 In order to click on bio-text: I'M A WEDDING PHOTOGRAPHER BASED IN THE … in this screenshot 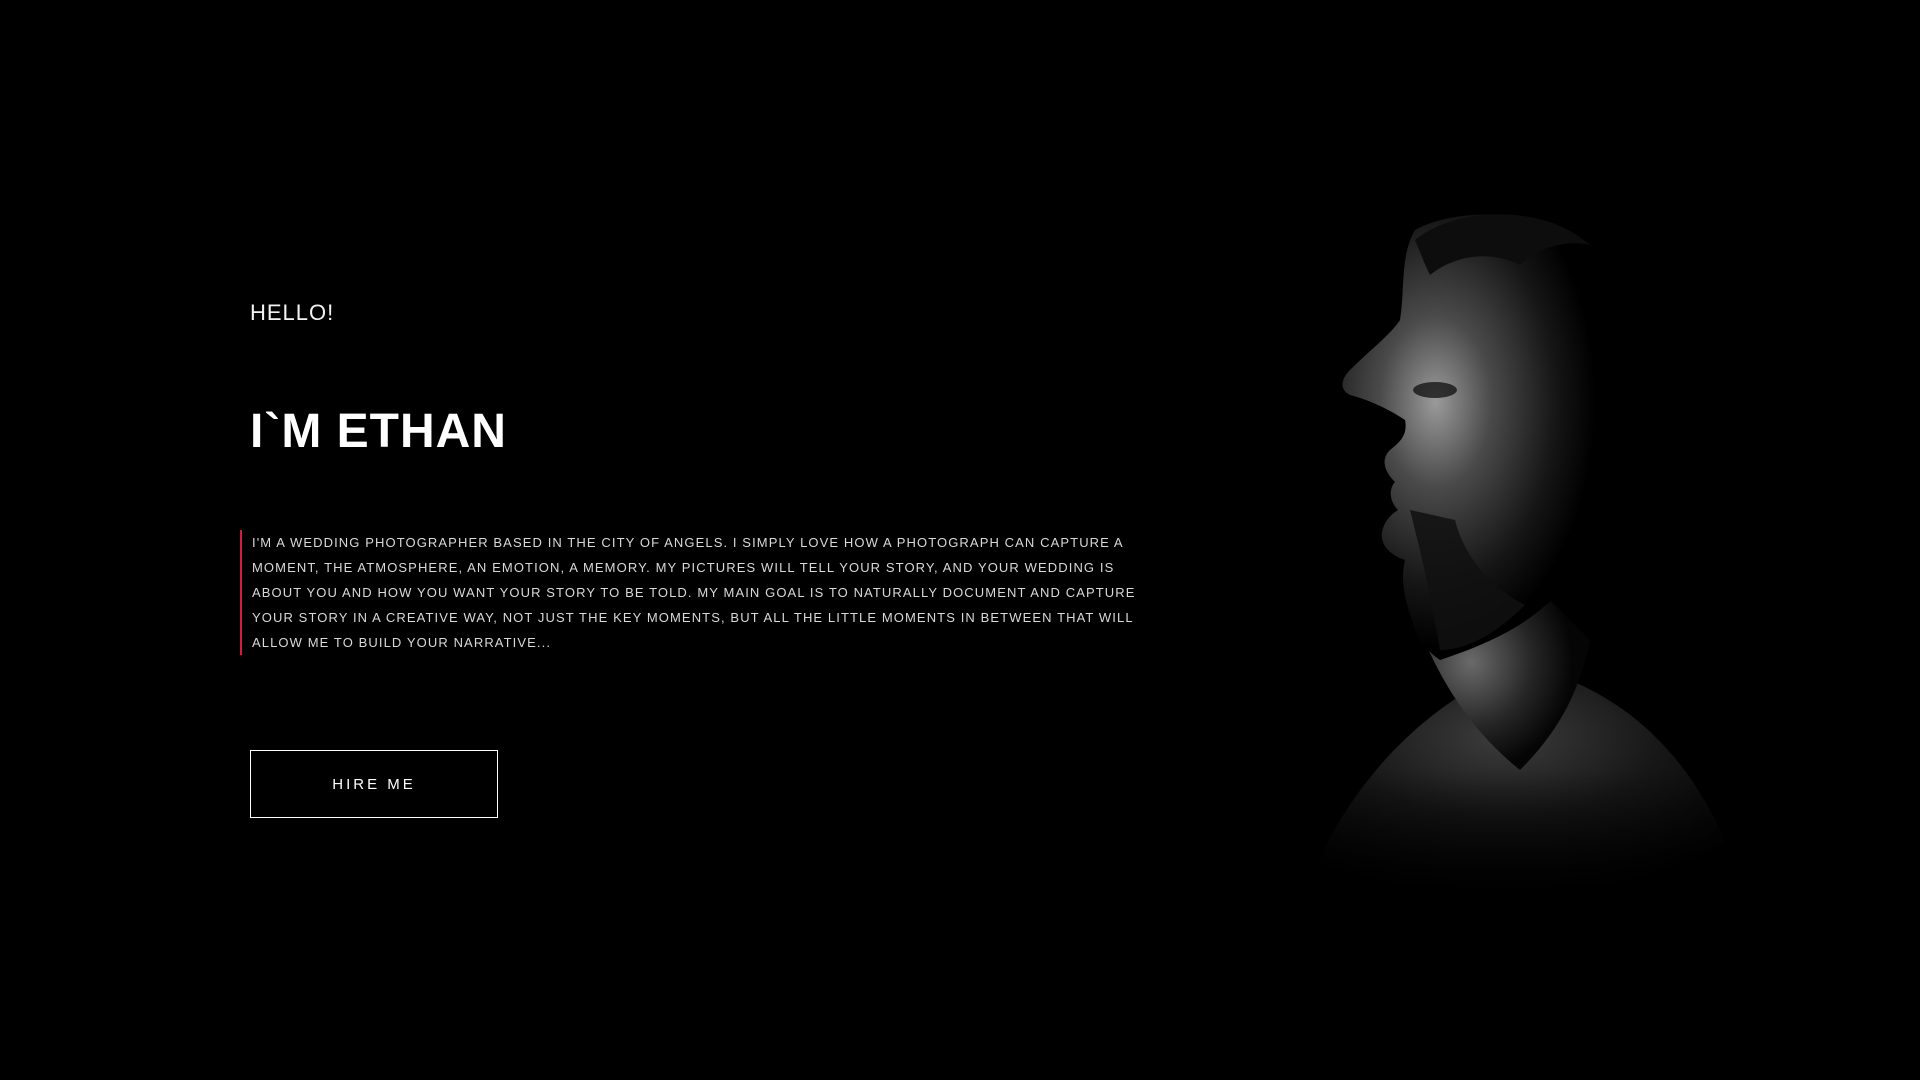, I will do `click(701, 592)`.